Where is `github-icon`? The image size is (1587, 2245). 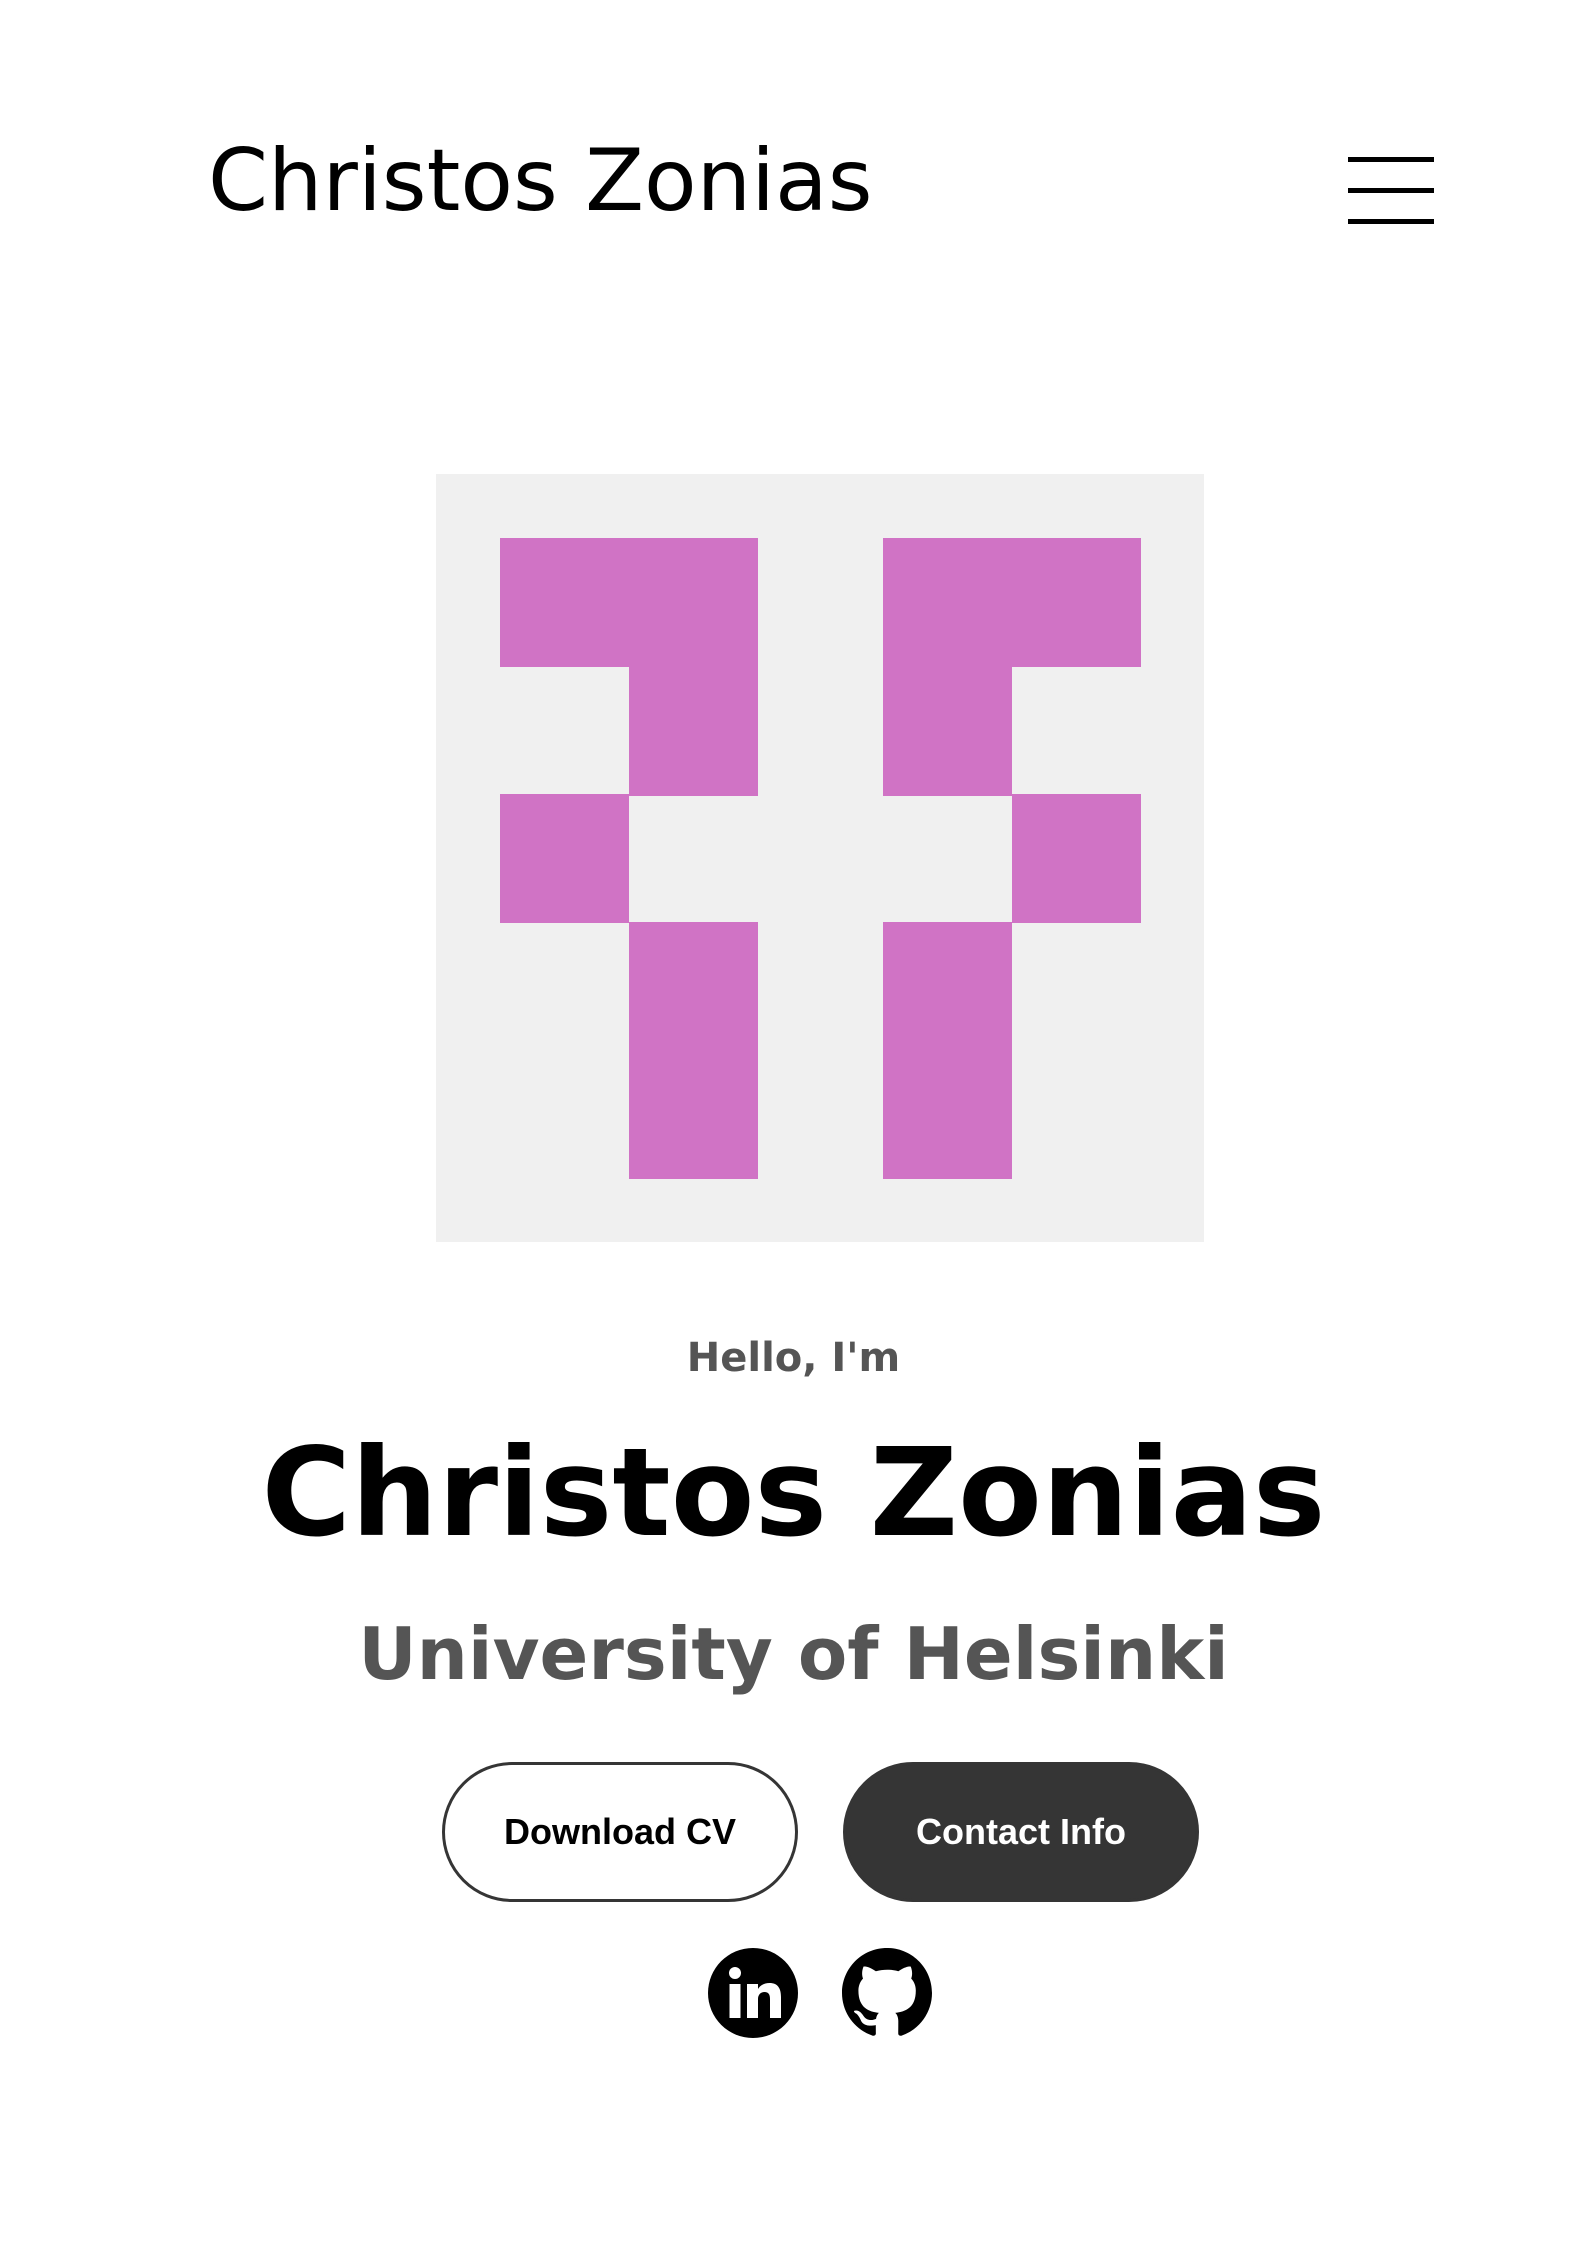
github-icon is located at coordinates (887, 1993).